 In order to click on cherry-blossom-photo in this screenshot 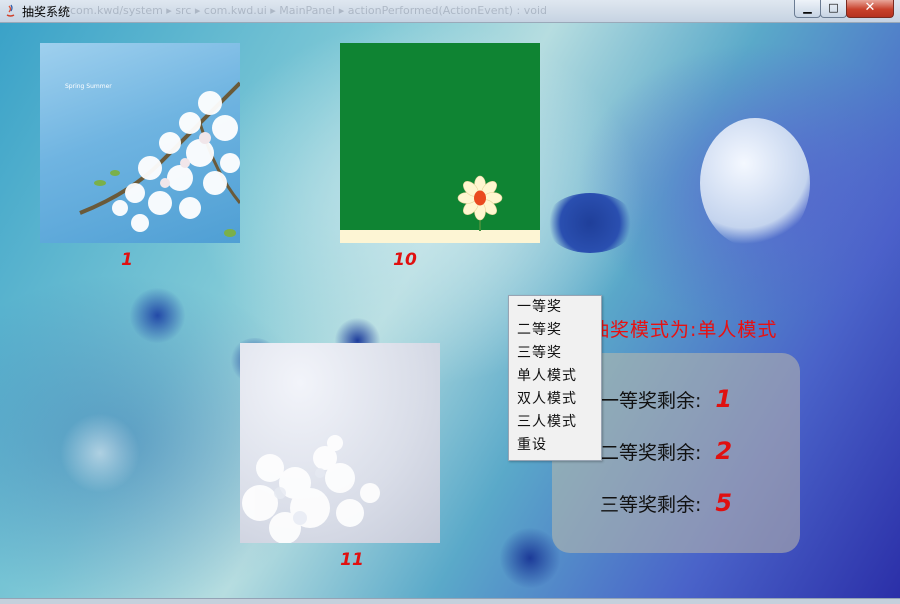, I will do `click(159, 159)`.